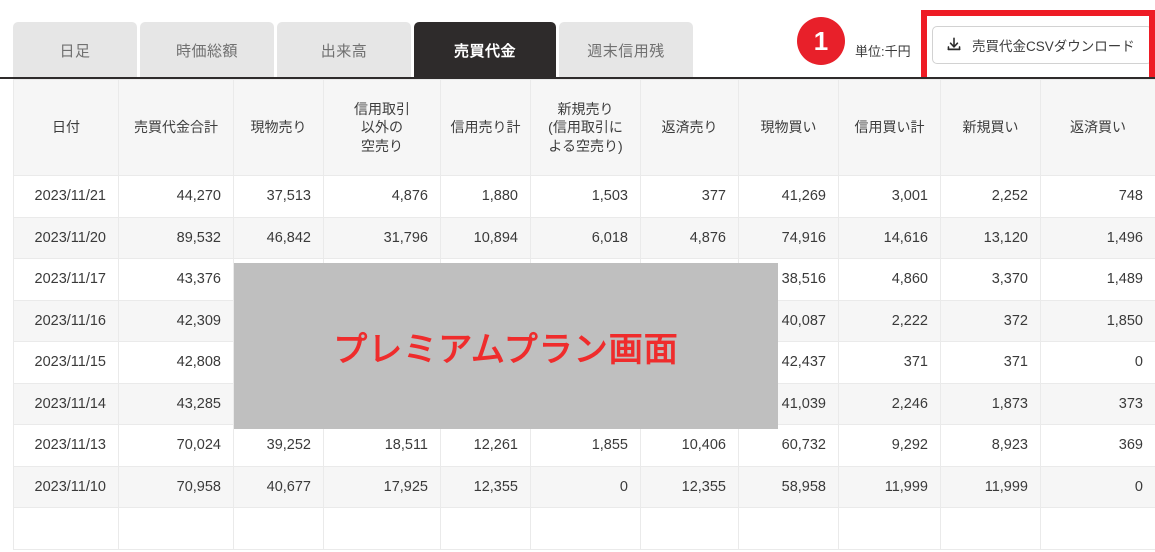  I want to click on csv-download-button: 売買代金CSVダウンロード, so click(1042, 45).